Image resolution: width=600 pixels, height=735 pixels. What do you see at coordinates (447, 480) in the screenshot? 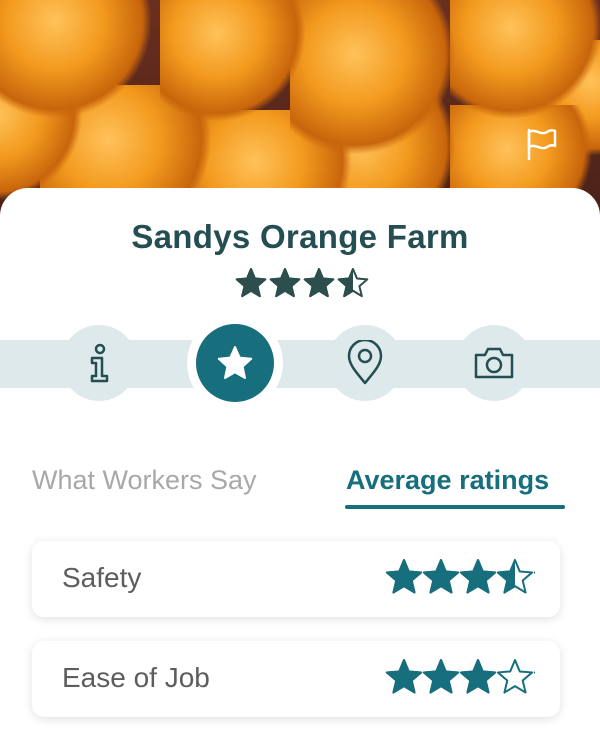
I see `tab-average-ratings: Average ratings` at bounding box center [447, 480].